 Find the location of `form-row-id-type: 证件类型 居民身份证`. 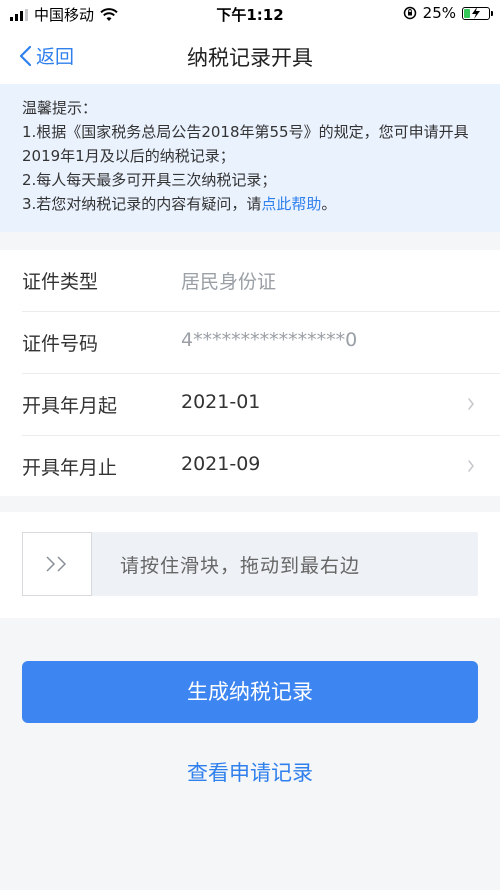

form-row-id-type: 证件类型 居民身份证 is located at coordinates (250, 281).